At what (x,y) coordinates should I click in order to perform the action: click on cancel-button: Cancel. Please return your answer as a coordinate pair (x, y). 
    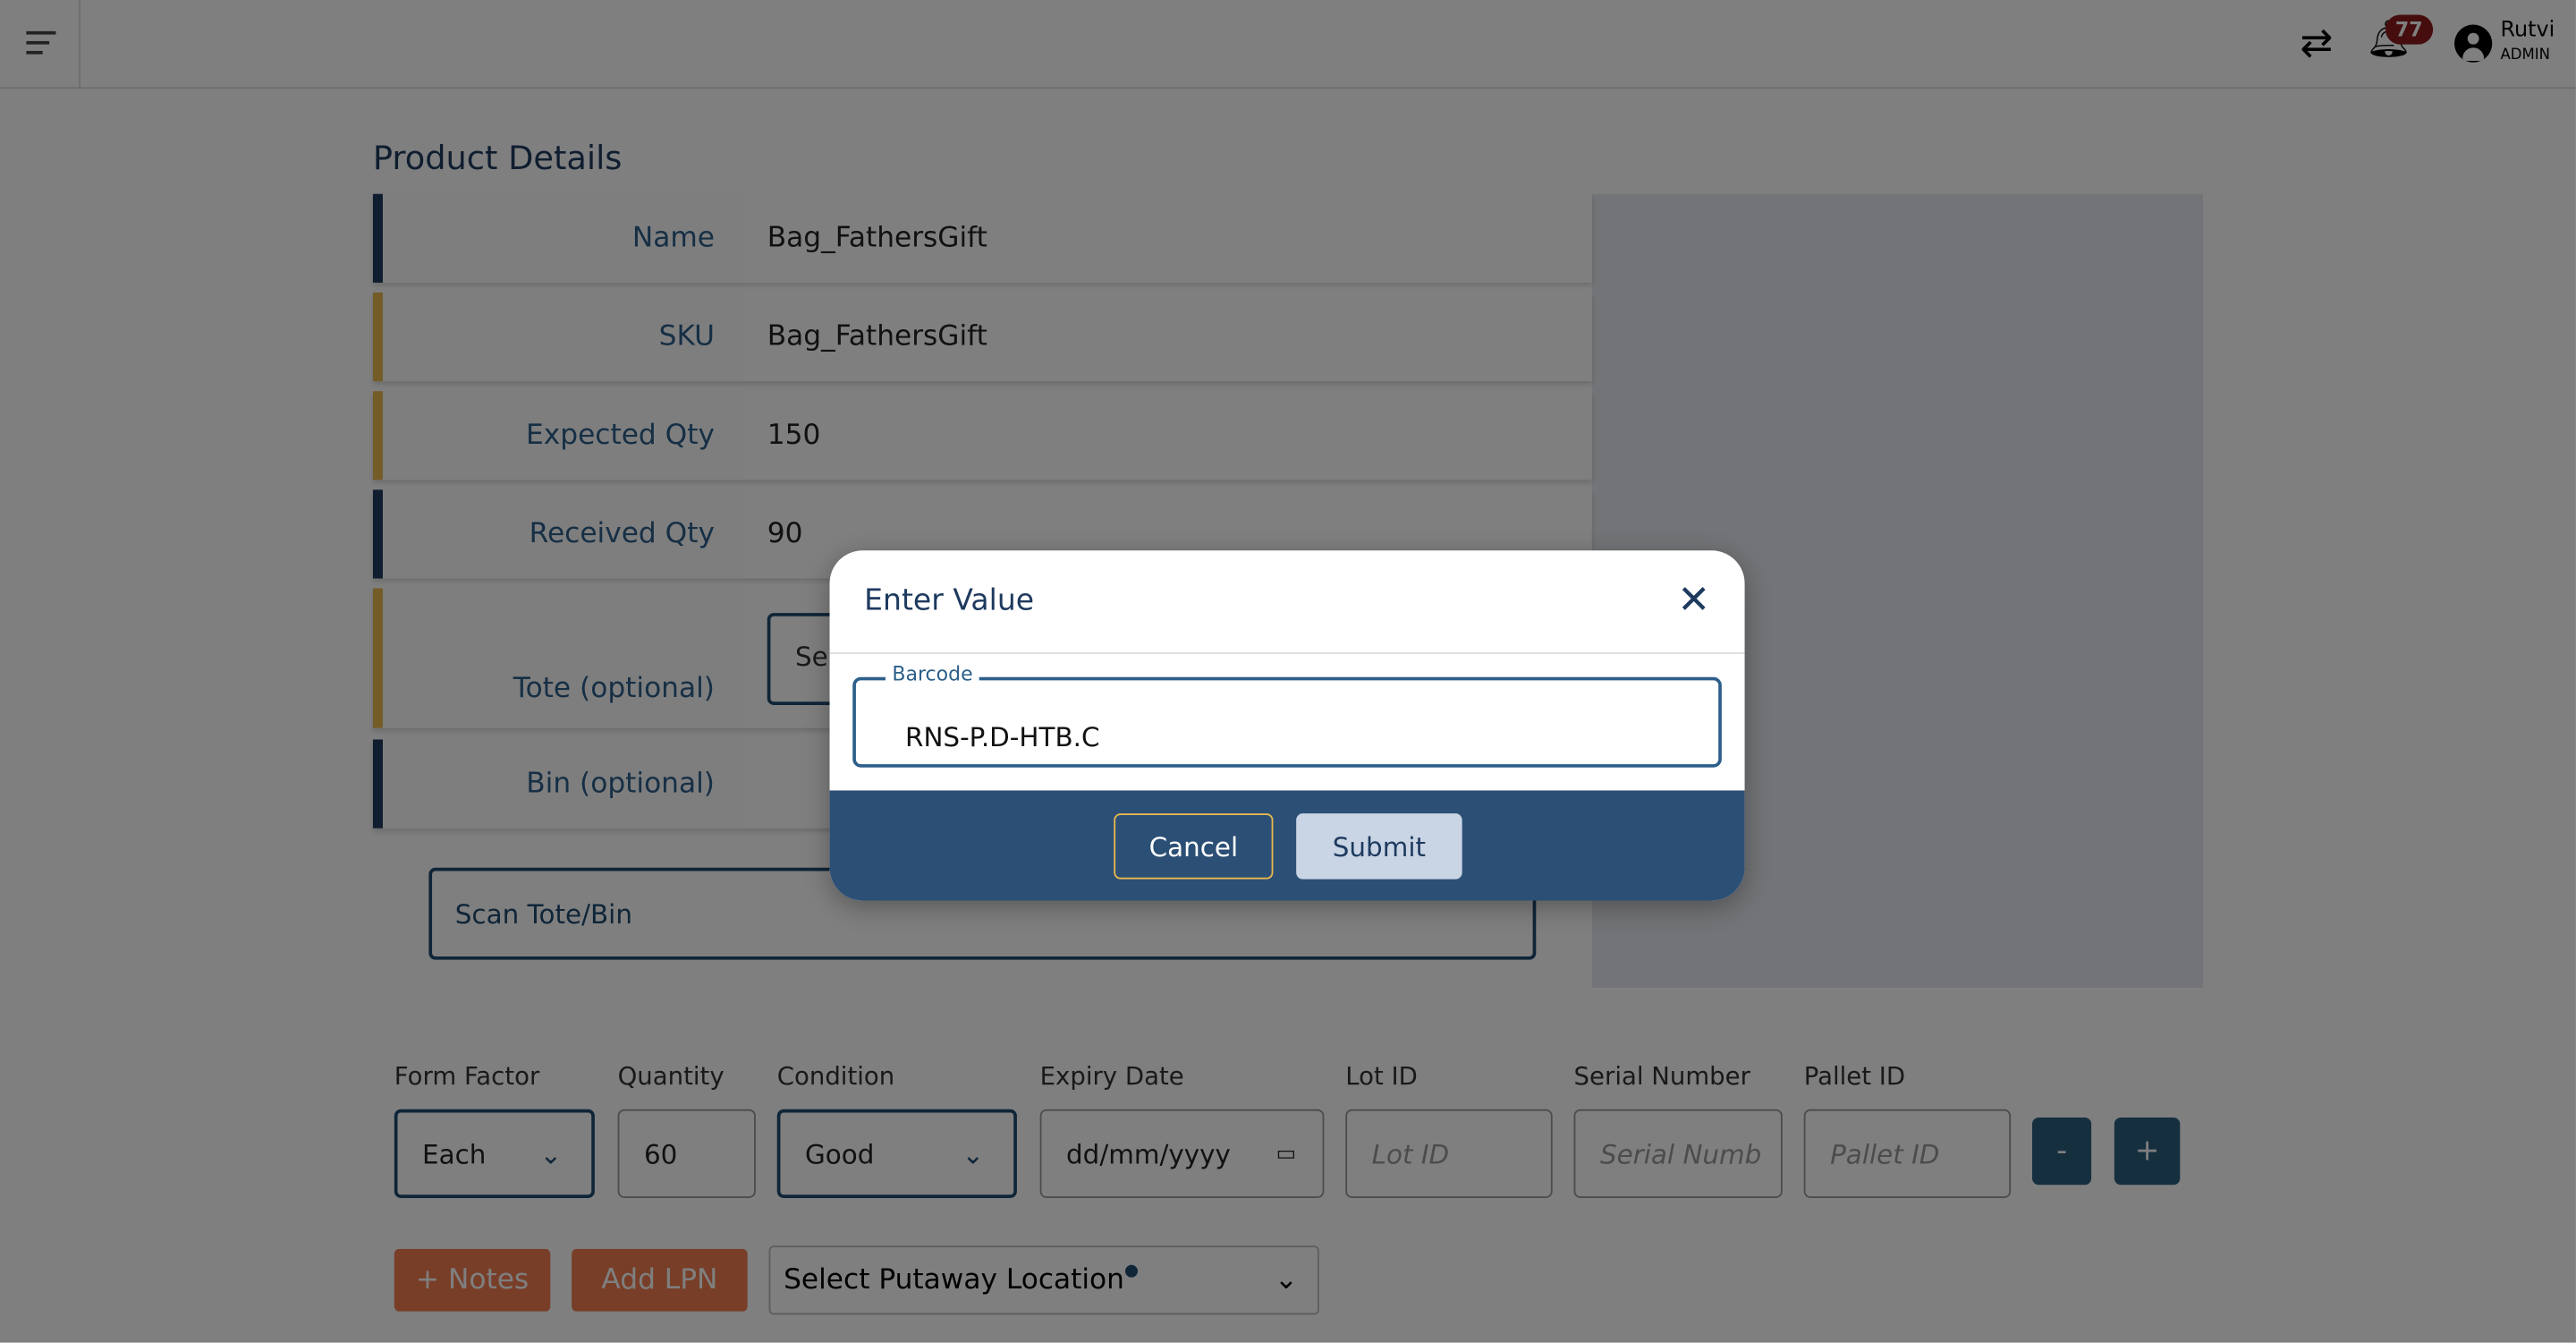
    Looking at the image, I should click on (1194, 846).